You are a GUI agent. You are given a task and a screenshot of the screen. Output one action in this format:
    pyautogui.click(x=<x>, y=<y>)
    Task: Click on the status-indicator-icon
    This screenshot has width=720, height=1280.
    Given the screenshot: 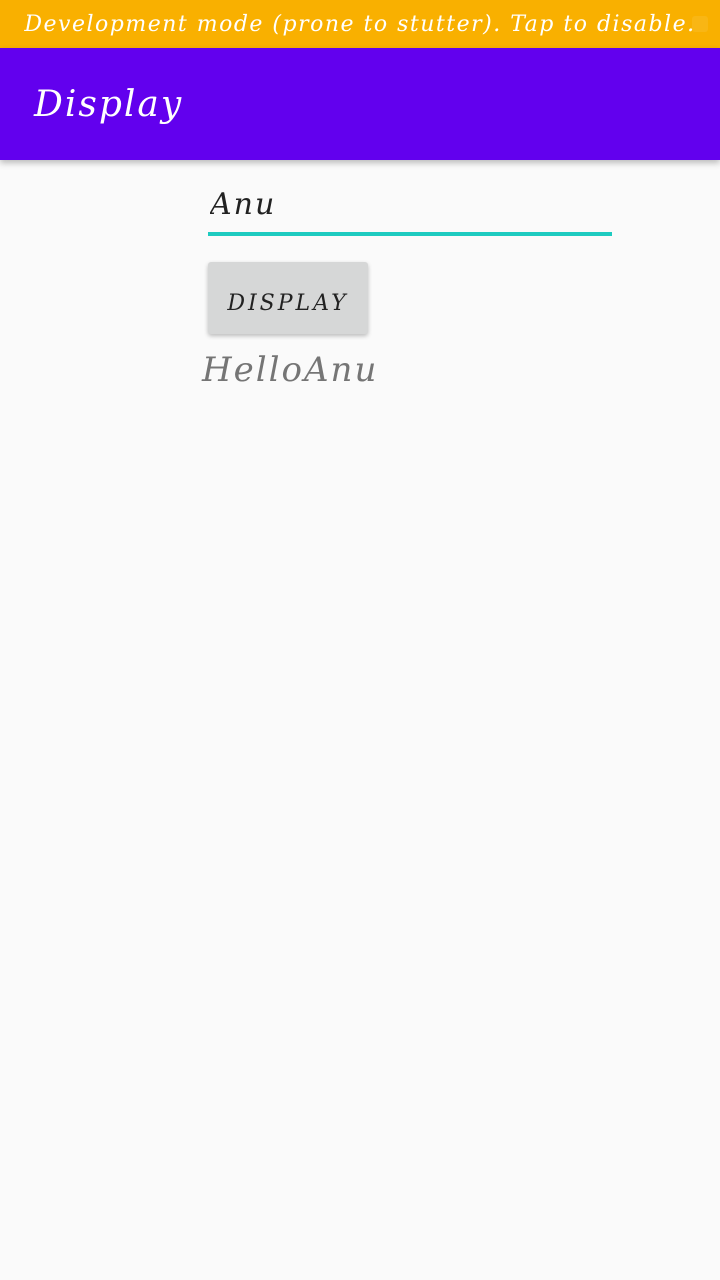 What is the action you would take?
    pyautogui.click(x=700, y=24)
    